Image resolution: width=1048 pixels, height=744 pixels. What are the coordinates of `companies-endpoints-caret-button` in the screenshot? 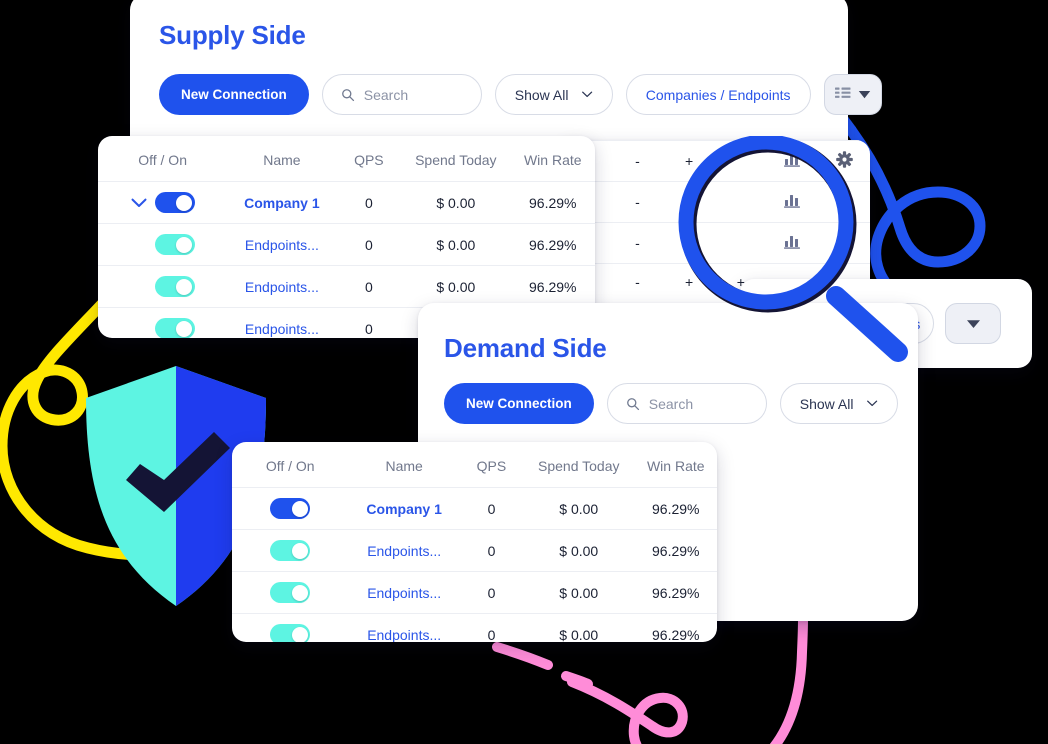 It's located at (973, 323).